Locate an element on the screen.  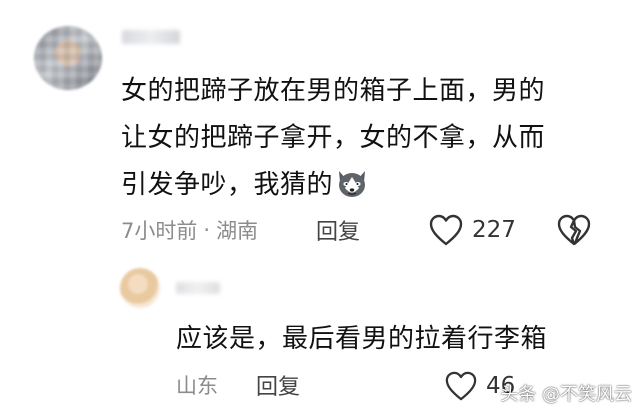
husky-emoji-icon is located at coordinates (352, 184).